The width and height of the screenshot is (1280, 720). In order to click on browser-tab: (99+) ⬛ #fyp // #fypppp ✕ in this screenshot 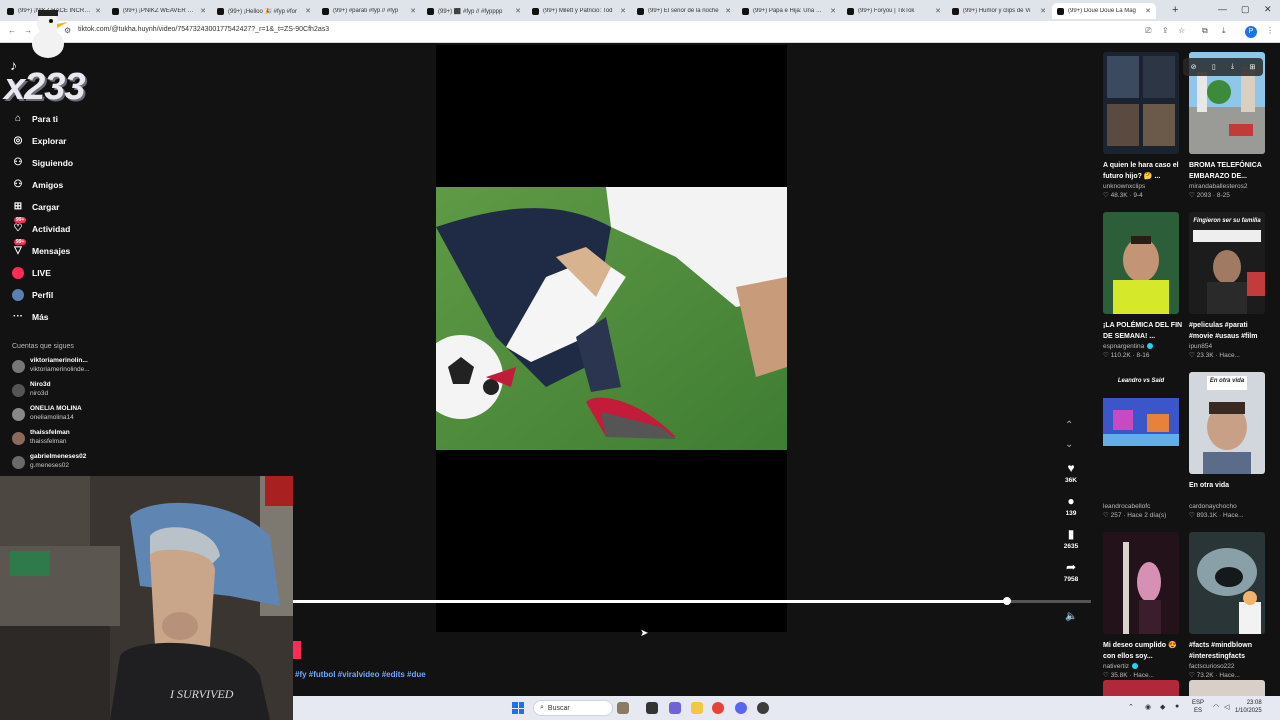, I will do `click(474, 11)`.